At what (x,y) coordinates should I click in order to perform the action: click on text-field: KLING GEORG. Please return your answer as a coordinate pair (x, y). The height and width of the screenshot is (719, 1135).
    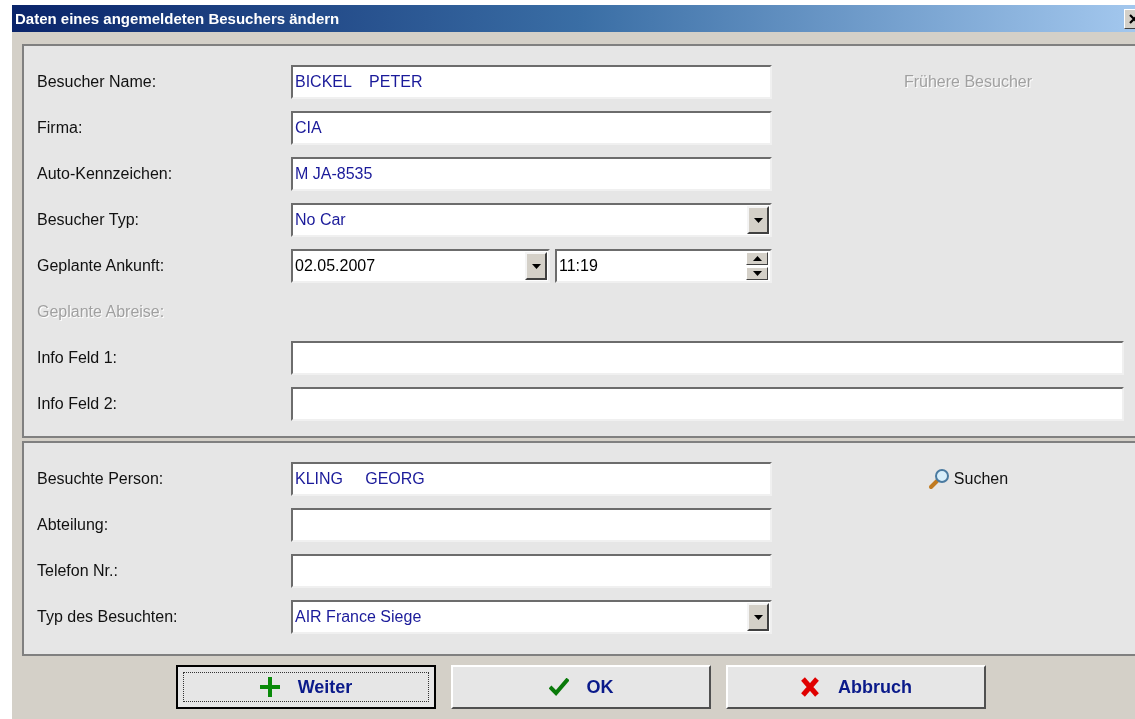
    Looking at the image, I should click on (531, 479).